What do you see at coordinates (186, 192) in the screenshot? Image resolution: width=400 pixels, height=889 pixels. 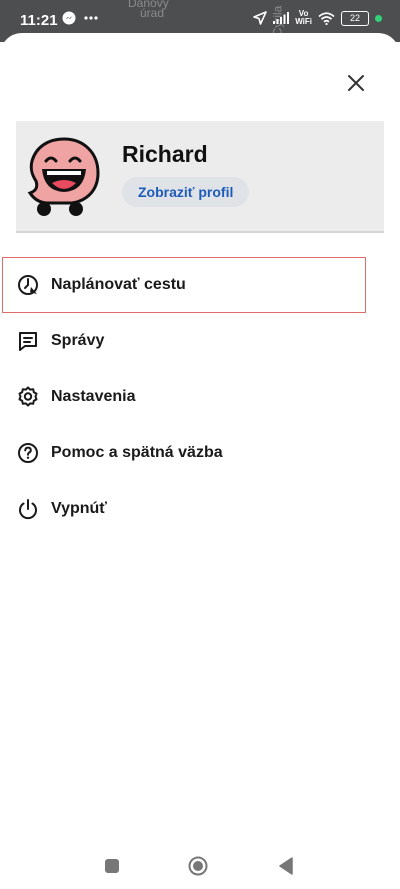 I see `view-profile-button: Zobraziť profil` at bounding box center [186, 192].